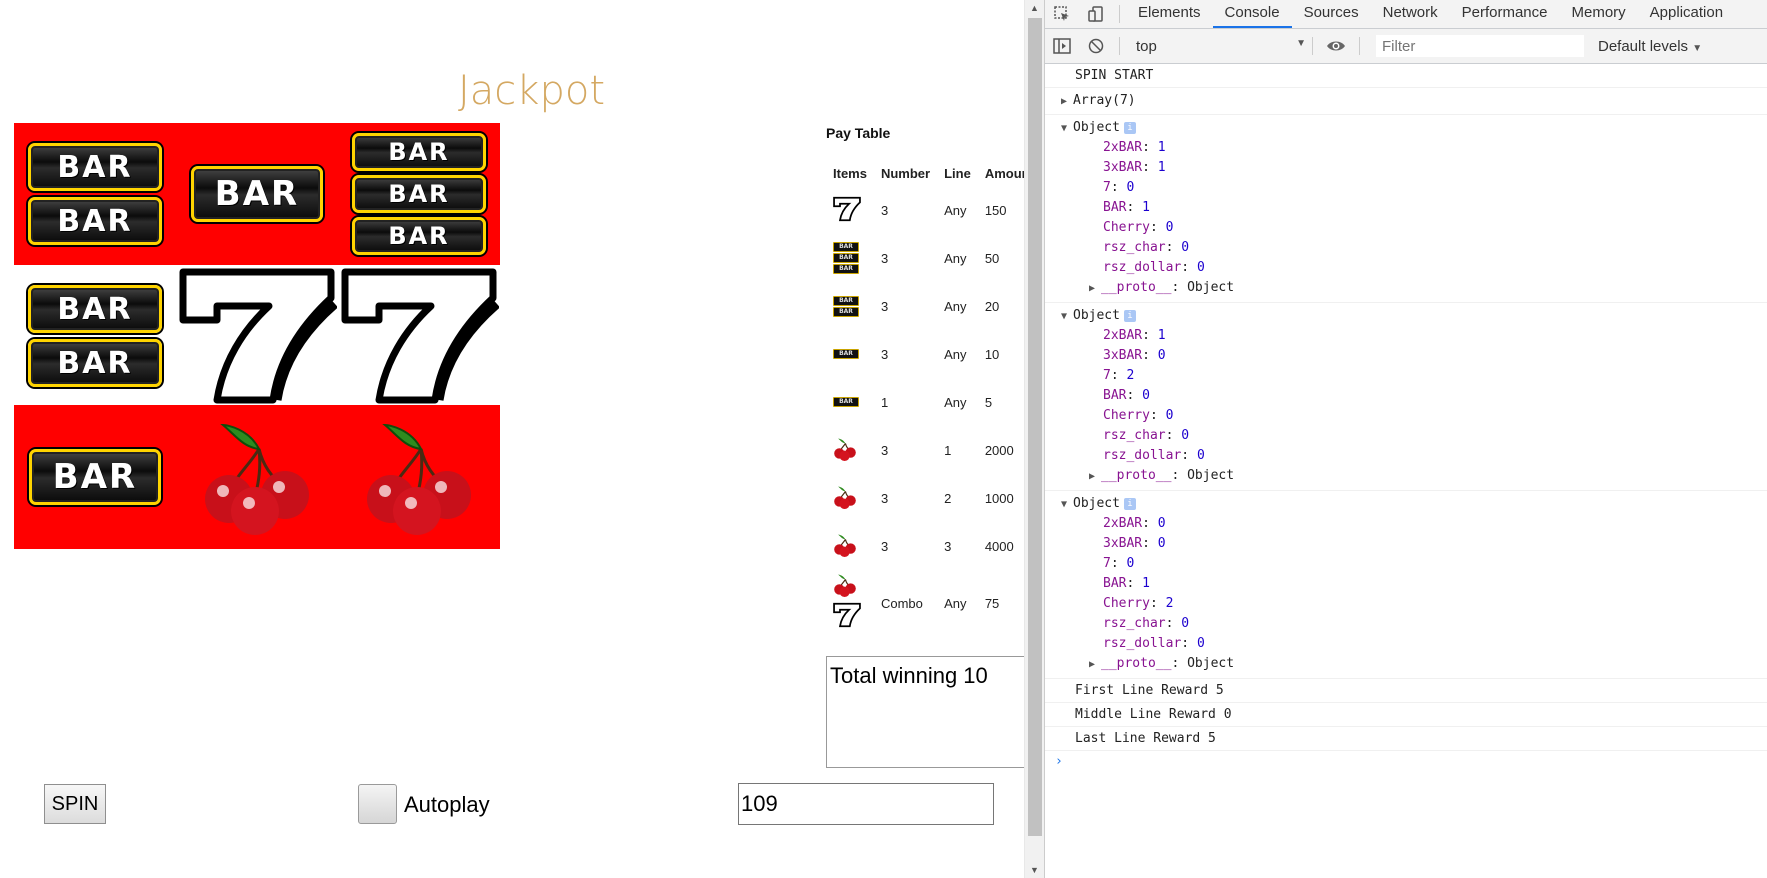 This screenshot has width=1767, height=878. What do you see at coordinates (1119, 375) in the screenshot?
I see `object-property: 7: 2` at bounding box center [1119, 375].